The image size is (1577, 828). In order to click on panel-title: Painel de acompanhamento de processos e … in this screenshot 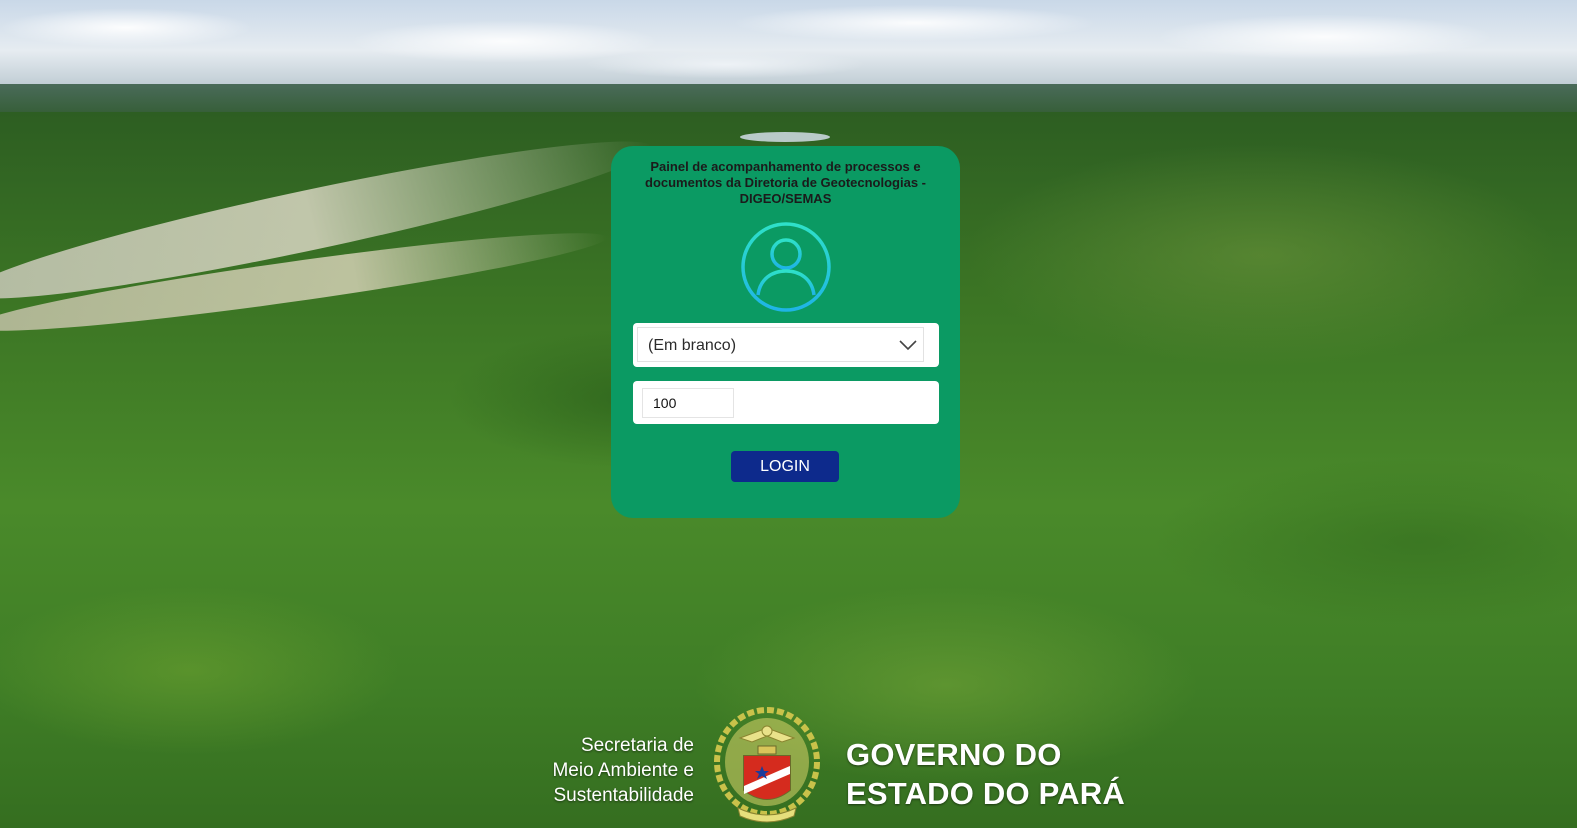, I will do `click(785, 182)`.